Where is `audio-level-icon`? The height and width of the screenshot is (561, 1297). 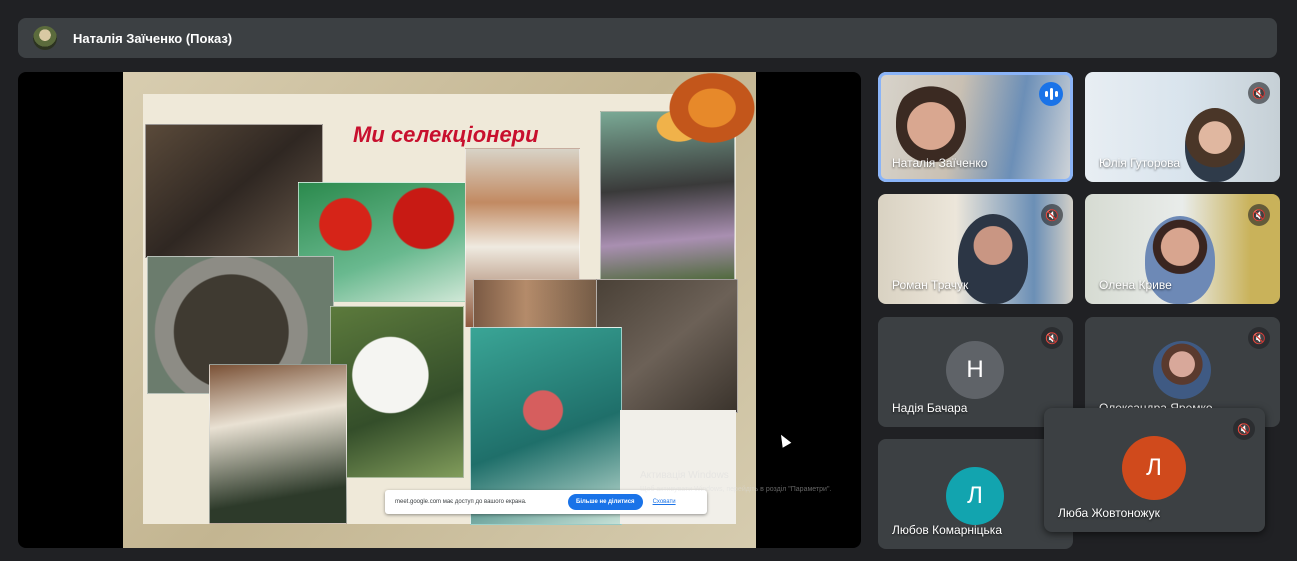
audio-level-icon is located at coordinates (1051, 94).